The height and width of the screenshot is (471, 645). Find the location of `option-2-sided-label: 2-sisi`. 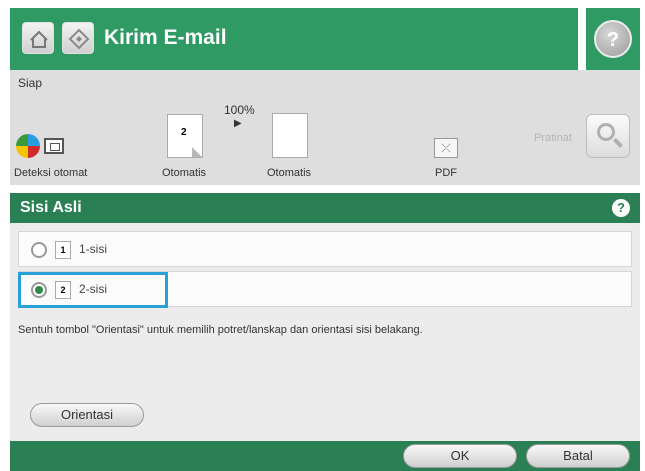

option-2-sided-label: 2-sisi is located at coordinates (93, 289).